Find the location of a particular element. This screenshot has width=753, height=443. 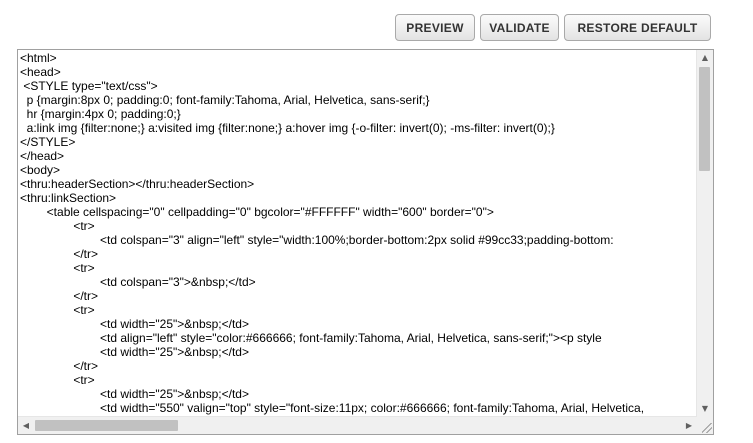

editor-toolbar: PREVIEW VALIDATE RESTORE DEFAULT is located at coordinates (376, 24).